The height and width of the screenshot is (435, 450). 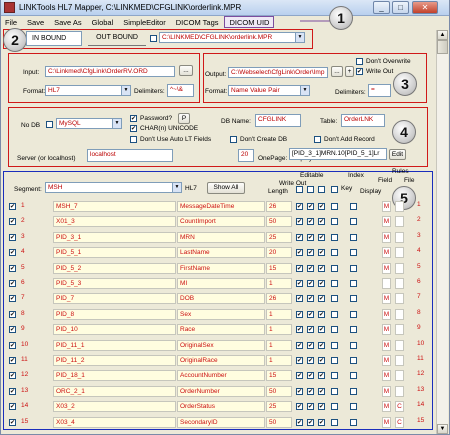 What do you see at coordinates (54, 38) in the screenshot?
I see `tab-inbound: IN BOUND` at bounding box center [54, 38].